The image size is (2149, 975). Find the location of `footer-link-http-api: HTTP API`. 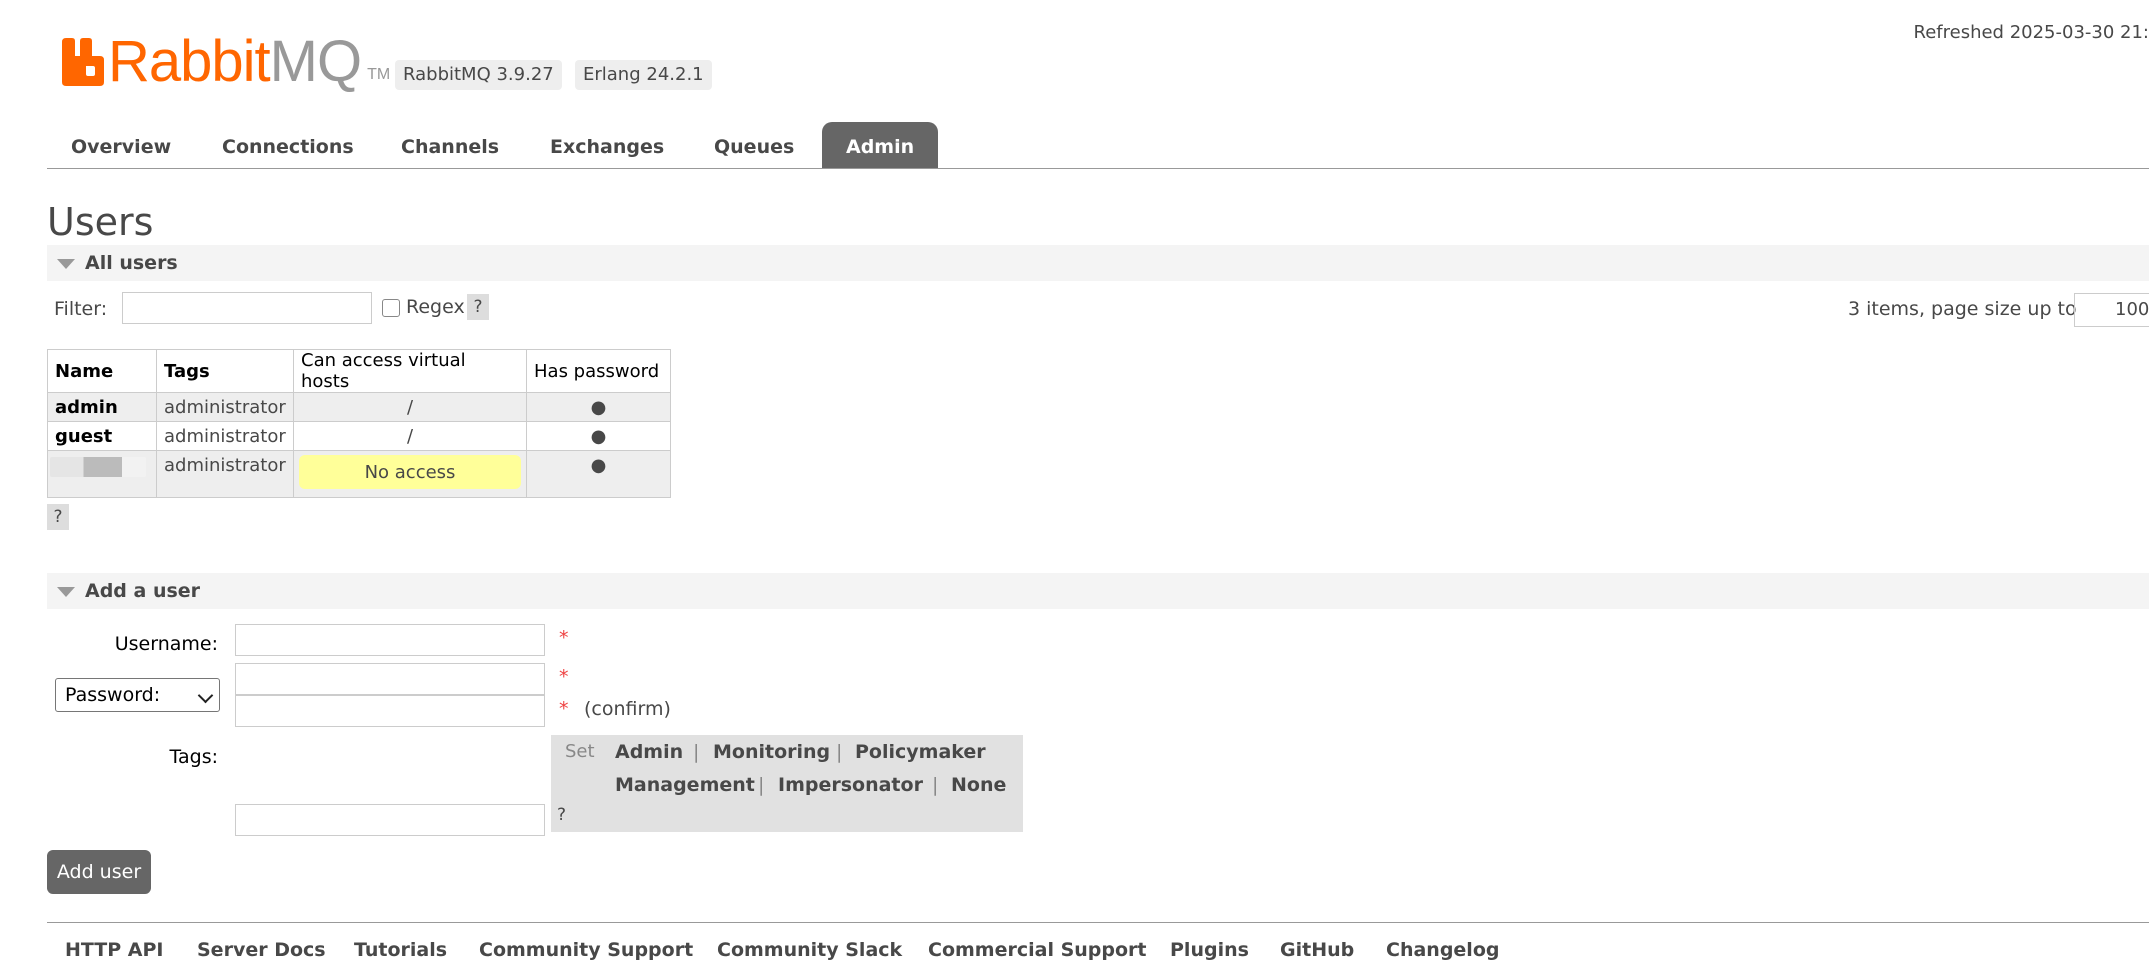

footer-link-http-api: HTTP API is located at coordinates (114, 950).